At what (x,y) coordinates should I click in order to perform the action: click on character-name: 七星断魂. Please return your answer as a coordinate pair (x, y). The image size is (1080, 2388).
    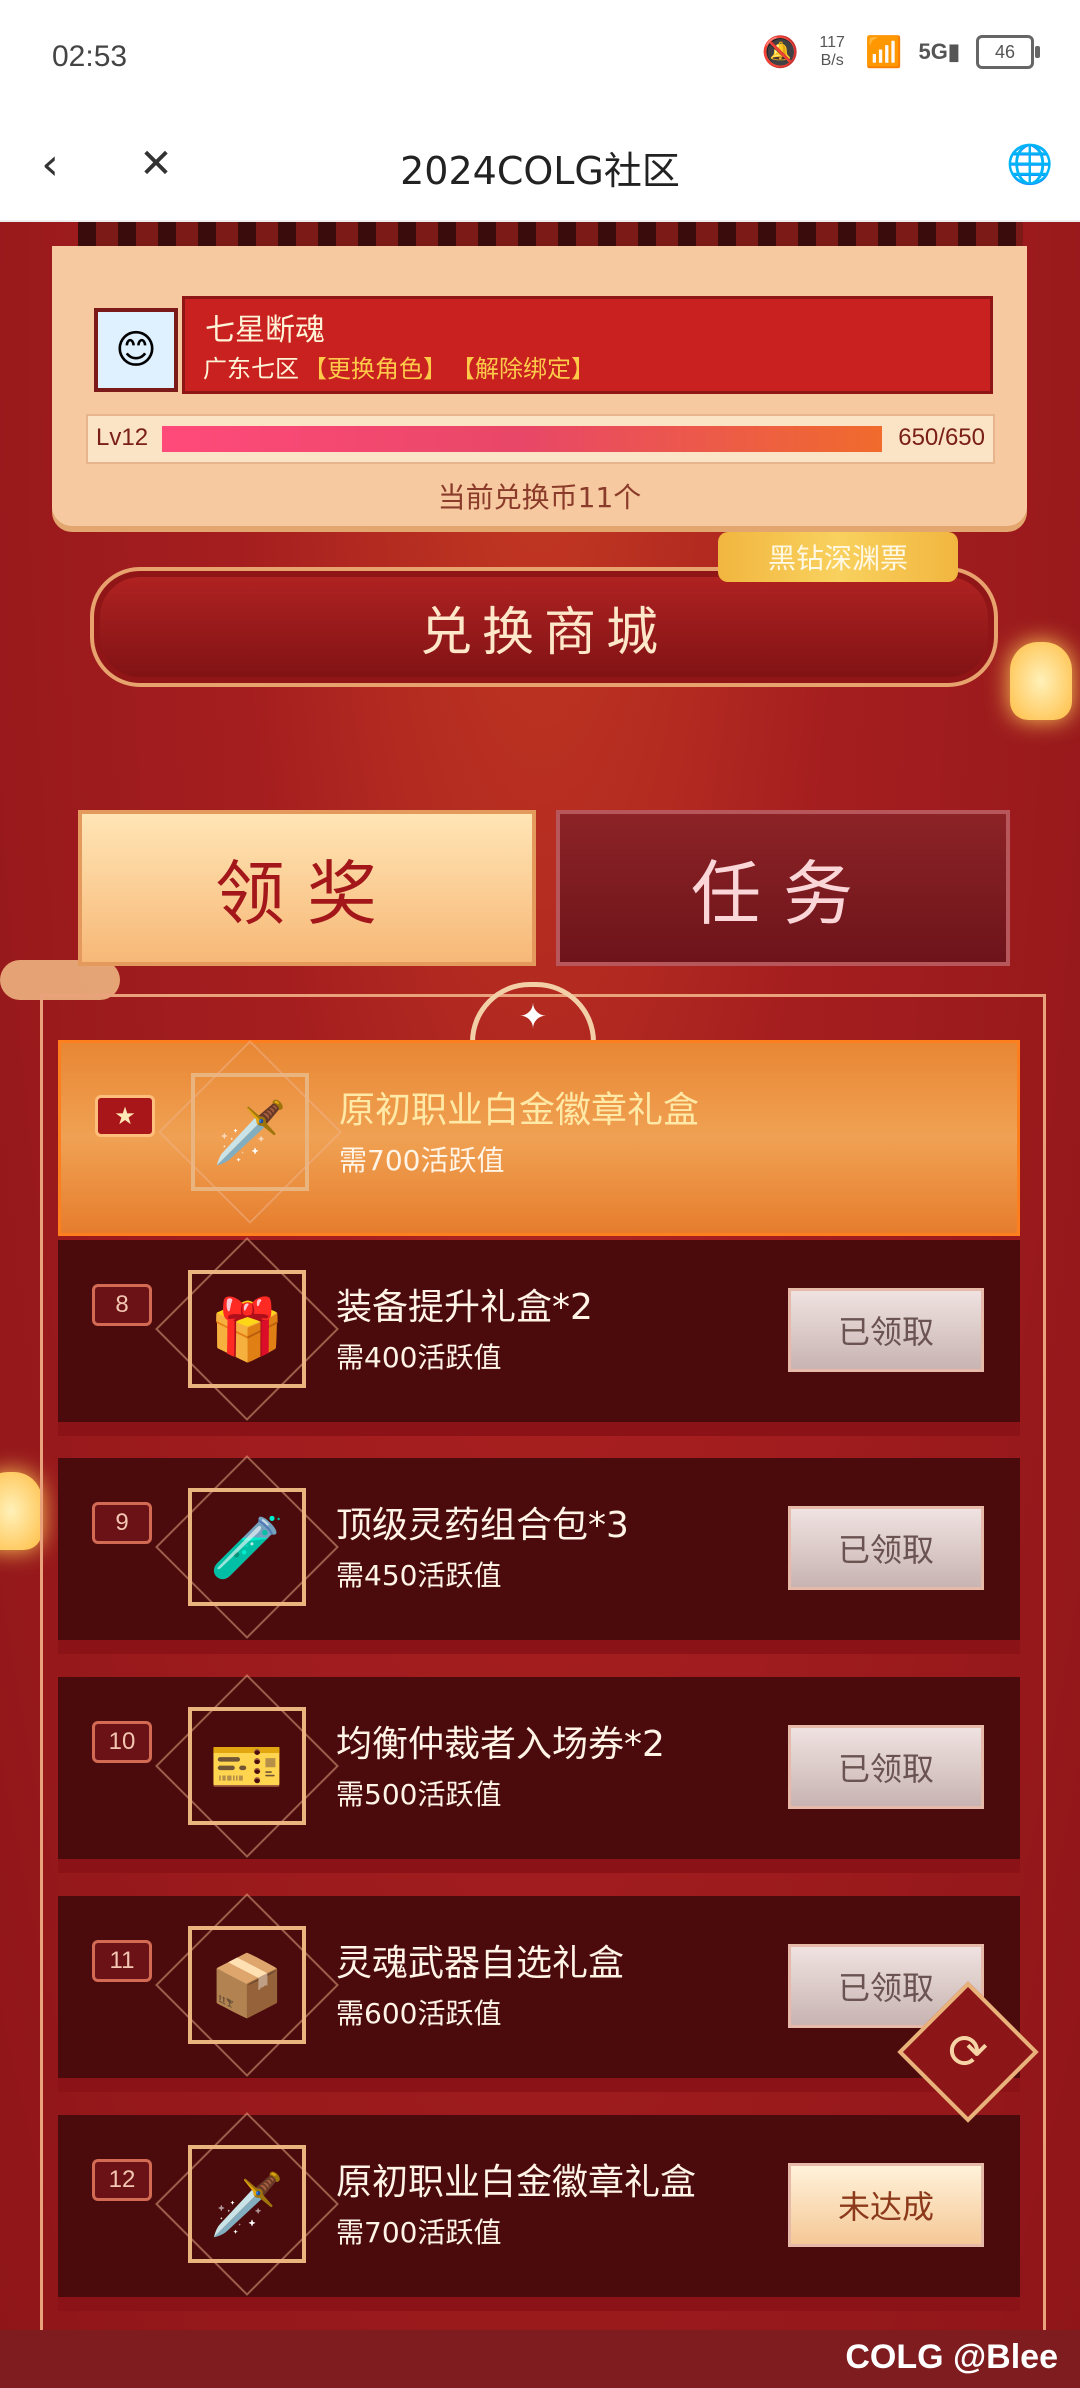
    Looking at the image, I should click on (265, 330).